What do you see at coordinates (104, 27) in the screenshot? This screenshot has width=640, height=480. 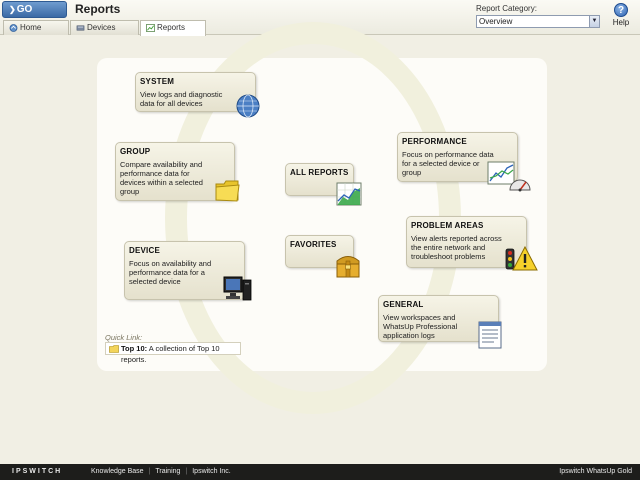 I see `tab-devices: Devices` at bounding box center [104, 27].